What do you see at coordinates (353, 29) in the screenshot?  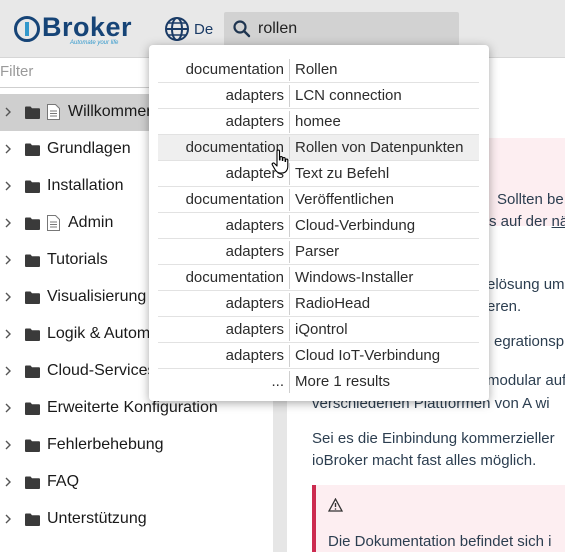 I see `search-input` at bounding box center [353, 29].